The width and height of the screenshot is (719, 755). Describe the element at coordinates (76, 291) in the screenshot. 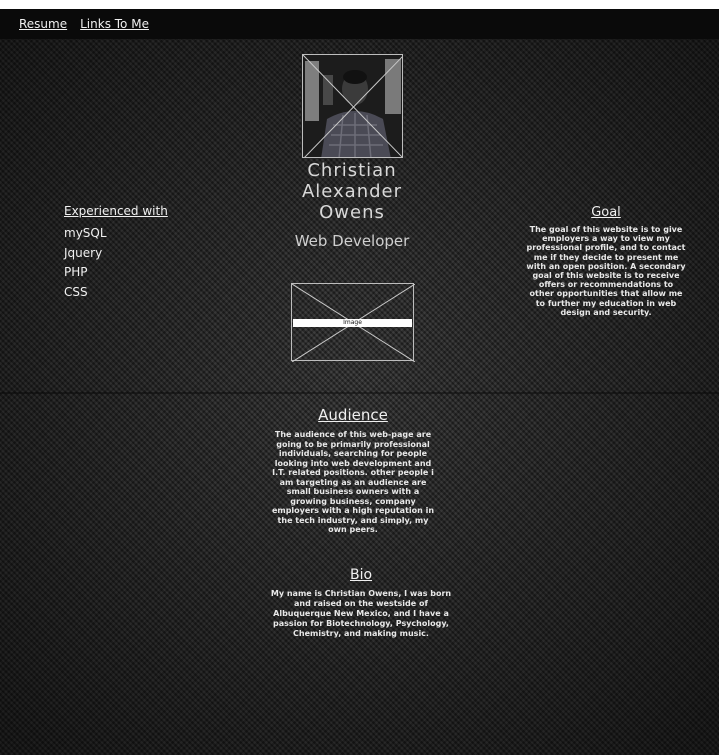

I see `experience-item: CSS` at that location.